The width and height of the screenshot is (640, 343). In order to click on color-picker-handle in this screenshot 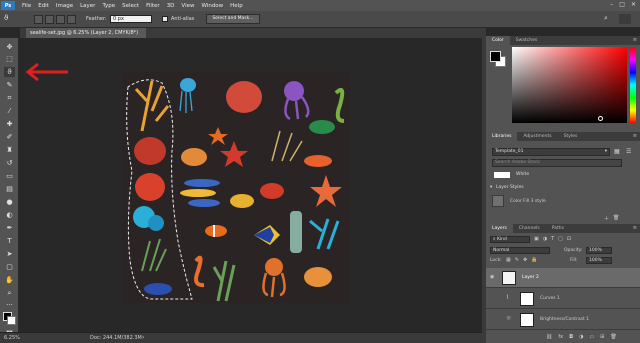, I will do `click(600, 118)`.